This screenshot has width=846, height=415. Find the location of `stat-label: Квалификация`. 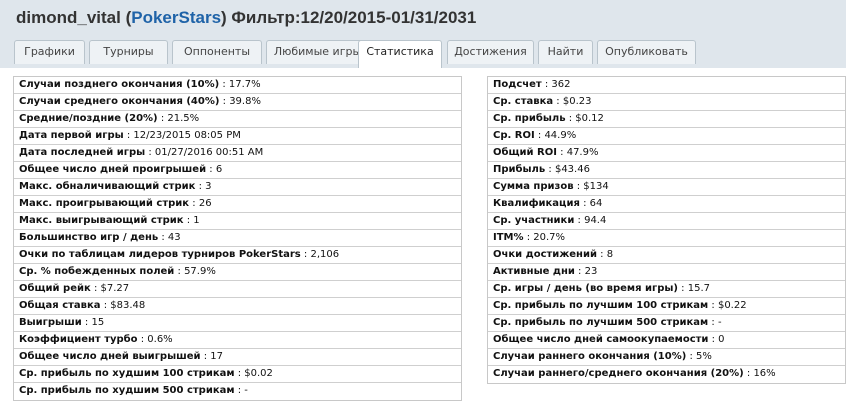

stat-label: Квалификация is located at coordinates (536, 203).